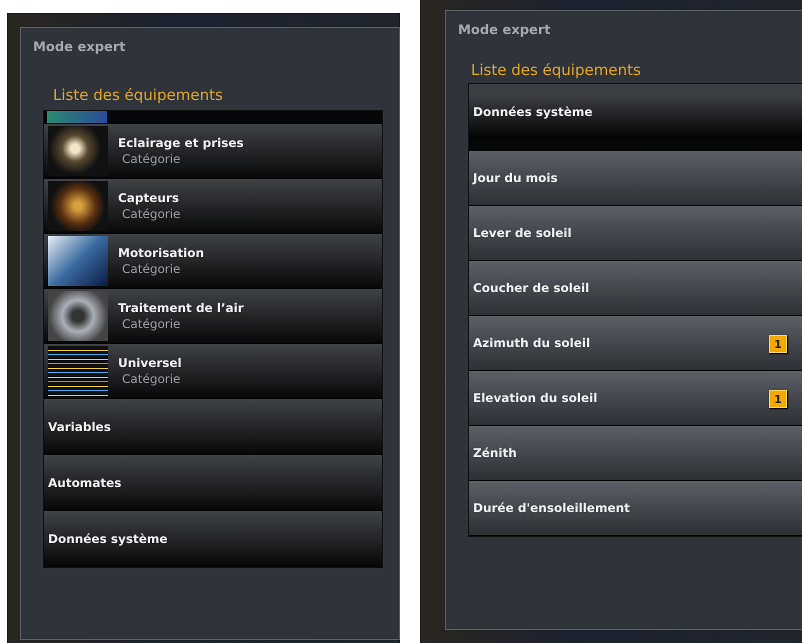 This screenshot has width=802, height=643. What do you see at coordinates (161, 253) in the screenshot?
I see `item-label: Motorisation` at bounding box center [161, 253].